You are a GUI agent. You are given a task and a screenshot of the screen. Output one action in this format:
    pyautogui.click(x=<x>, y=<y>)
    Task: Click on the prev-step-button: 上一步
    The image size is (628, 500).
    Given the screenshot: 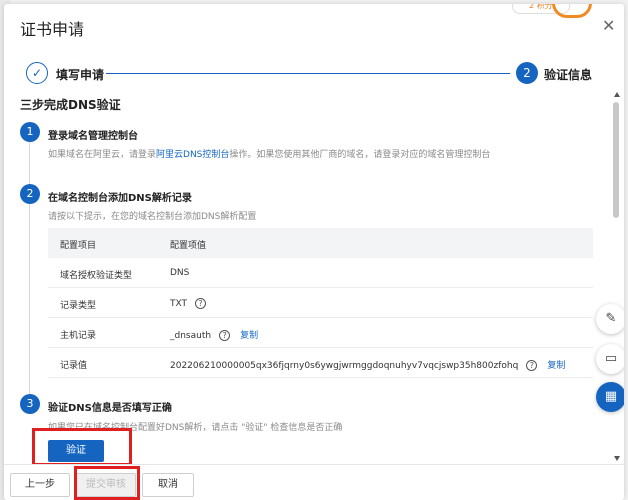 What is the action you would take?
    pyautogui.click(x=40, y=485)
    